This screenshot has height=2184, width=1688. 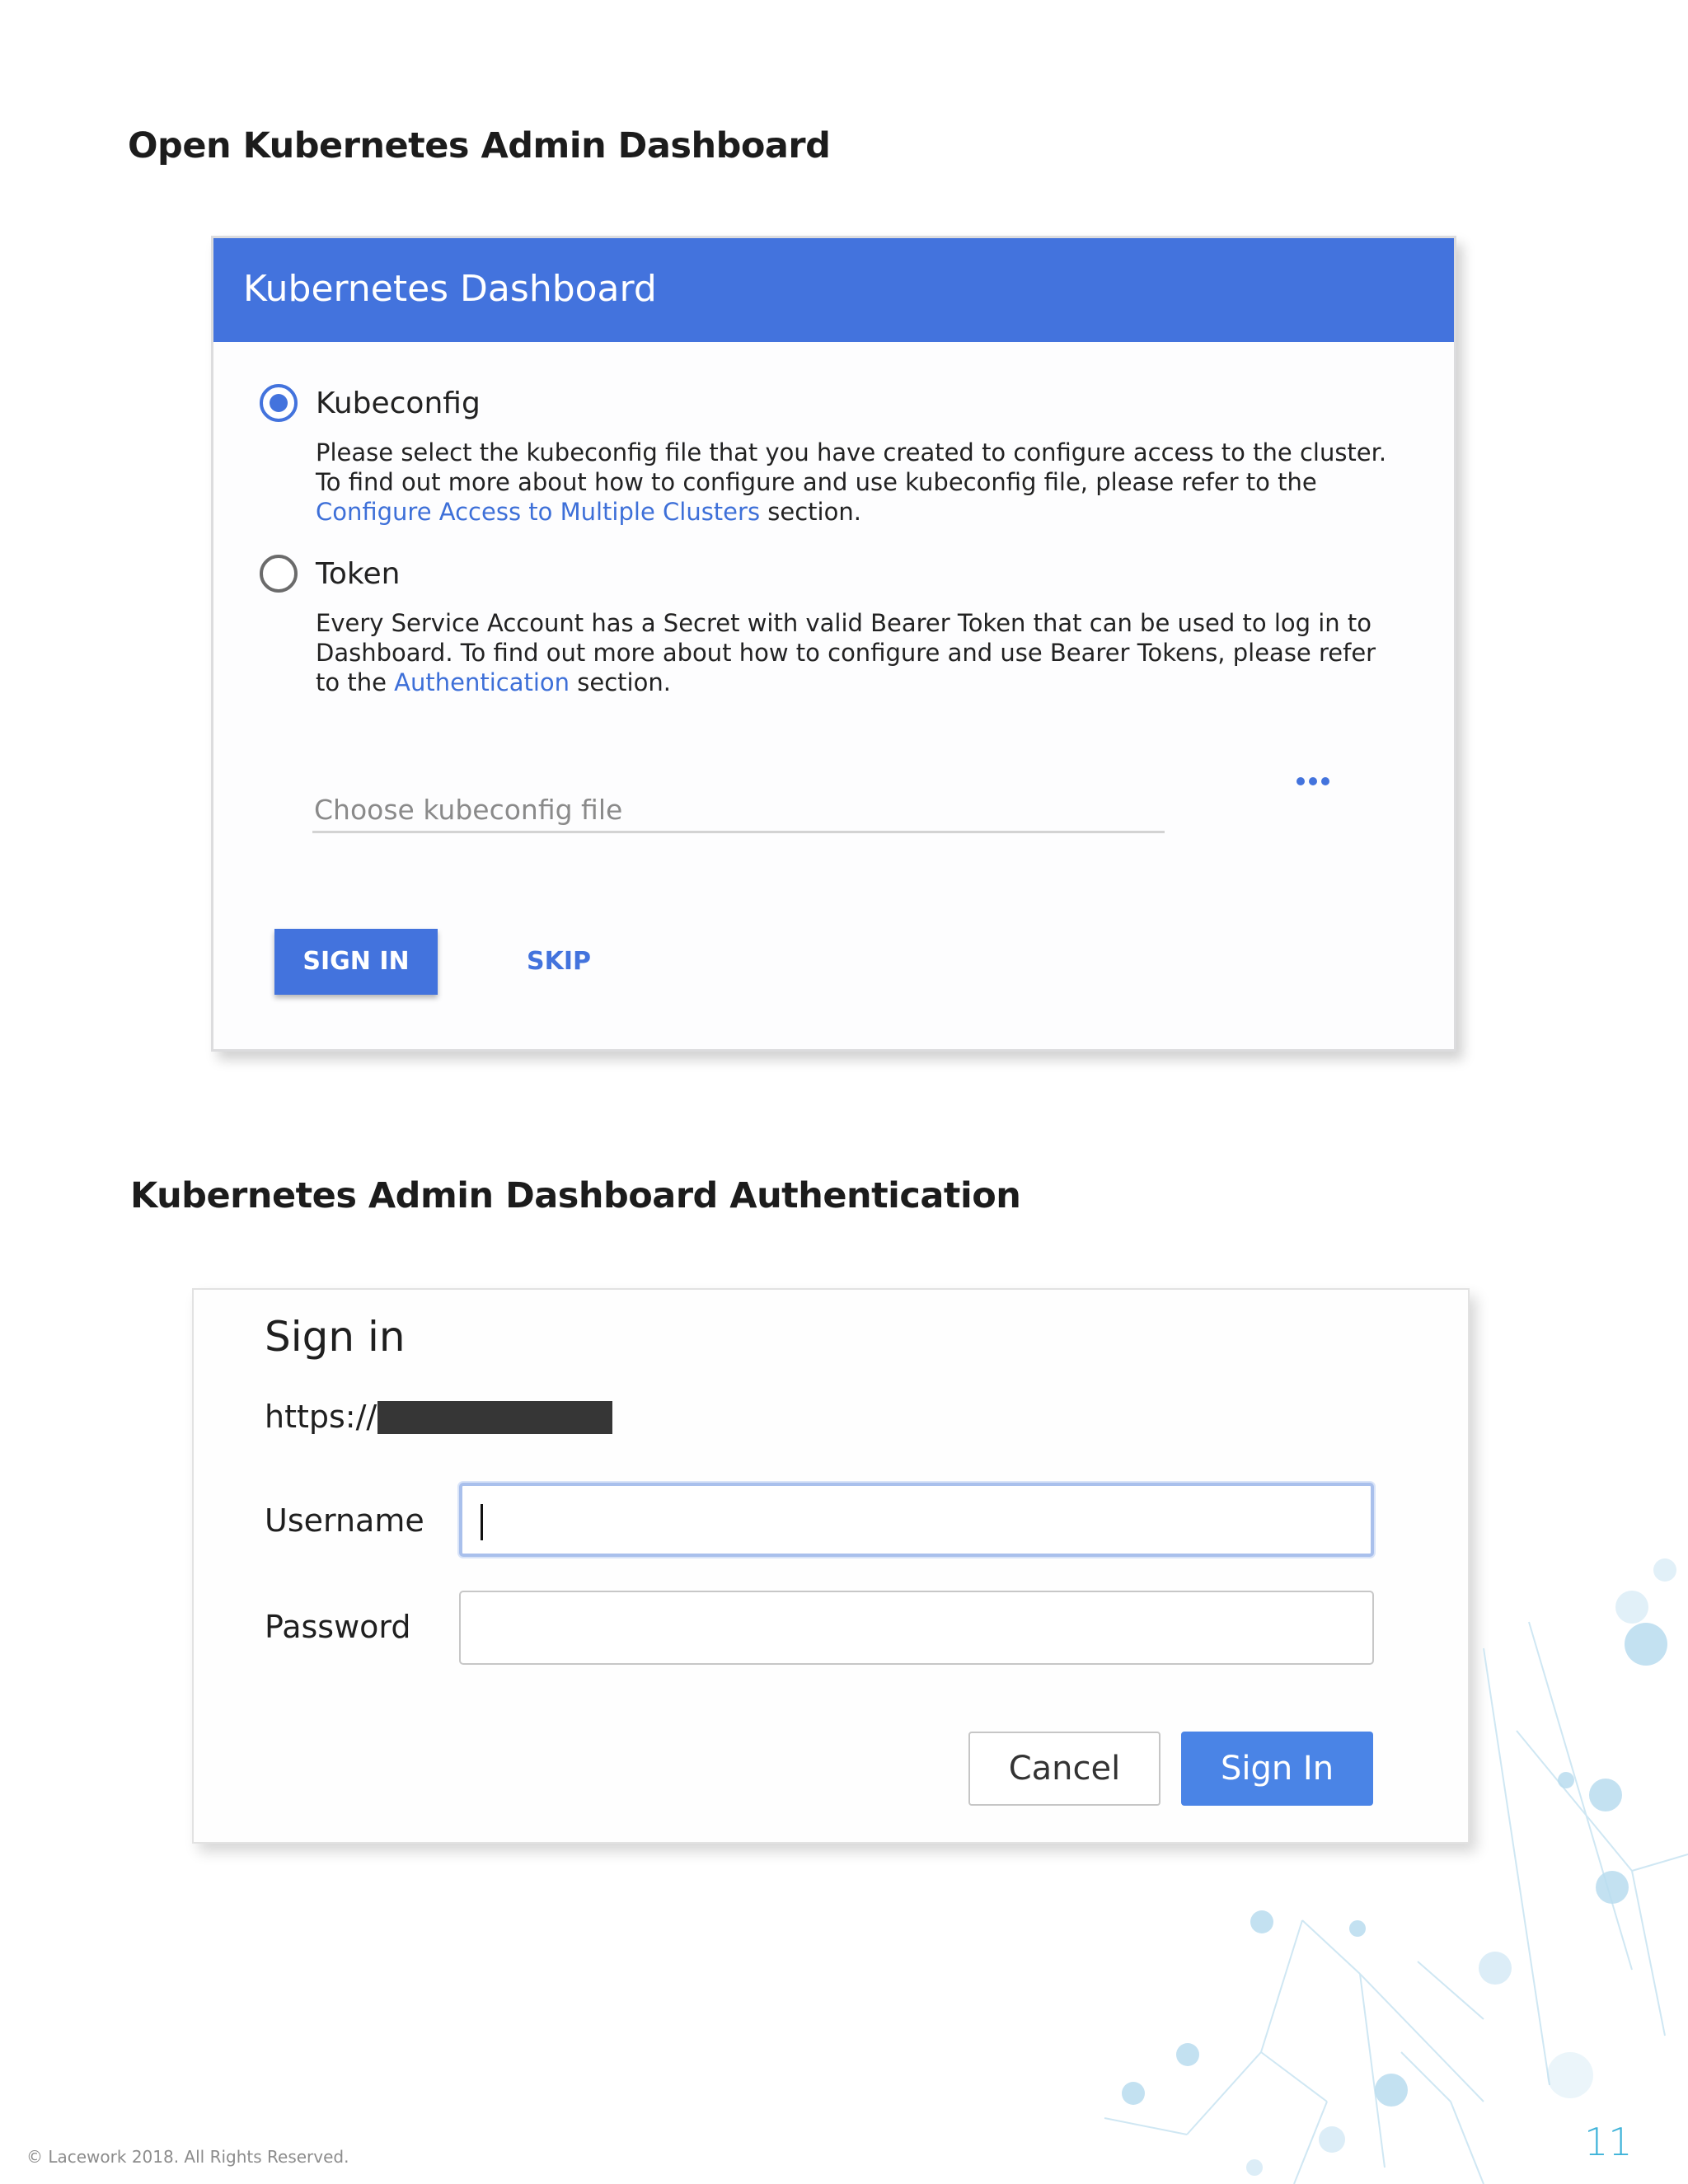 What do you see at coordinates (559, 962) in the screenshot?
I see `skip-button: SKIP` at bounding box center [559, 962].